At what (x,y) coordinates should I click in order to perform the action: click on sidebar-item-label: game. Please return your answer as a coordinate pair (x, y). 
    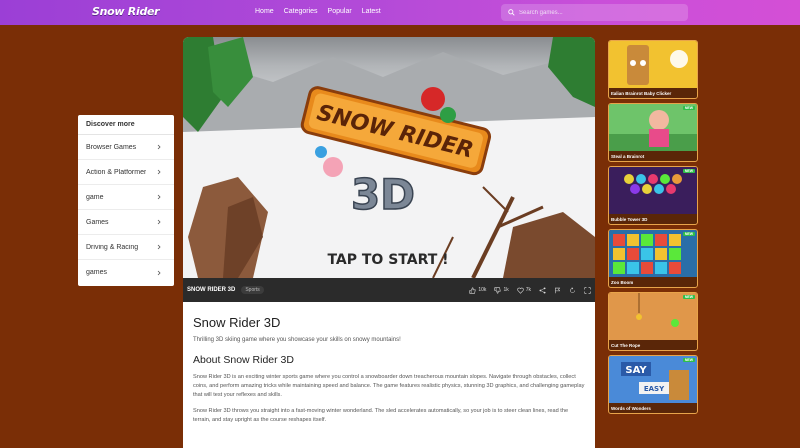
    Looking at the image, I should click on (95, 197).